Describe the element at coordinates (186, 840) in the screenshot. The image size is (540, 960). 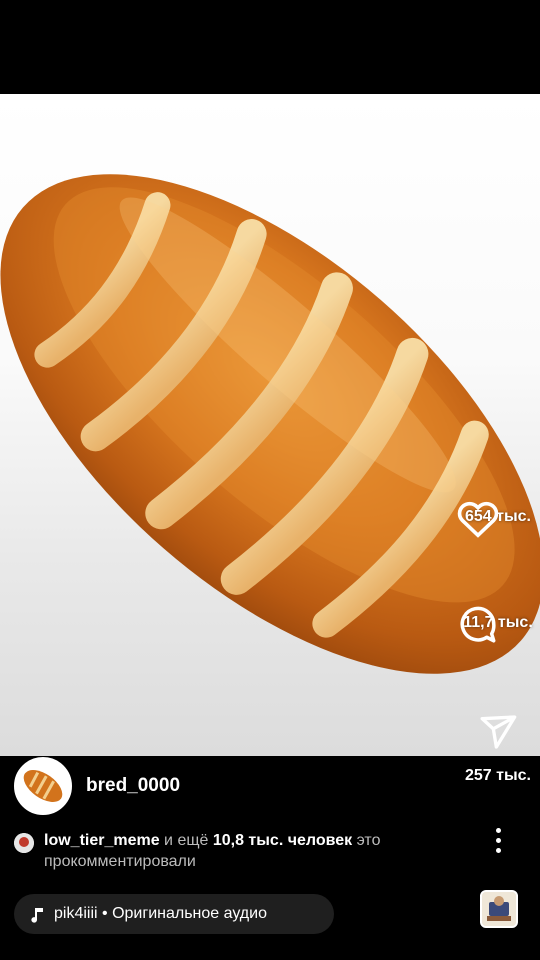
I see `comment-summary-middle: и ещё` at that location.